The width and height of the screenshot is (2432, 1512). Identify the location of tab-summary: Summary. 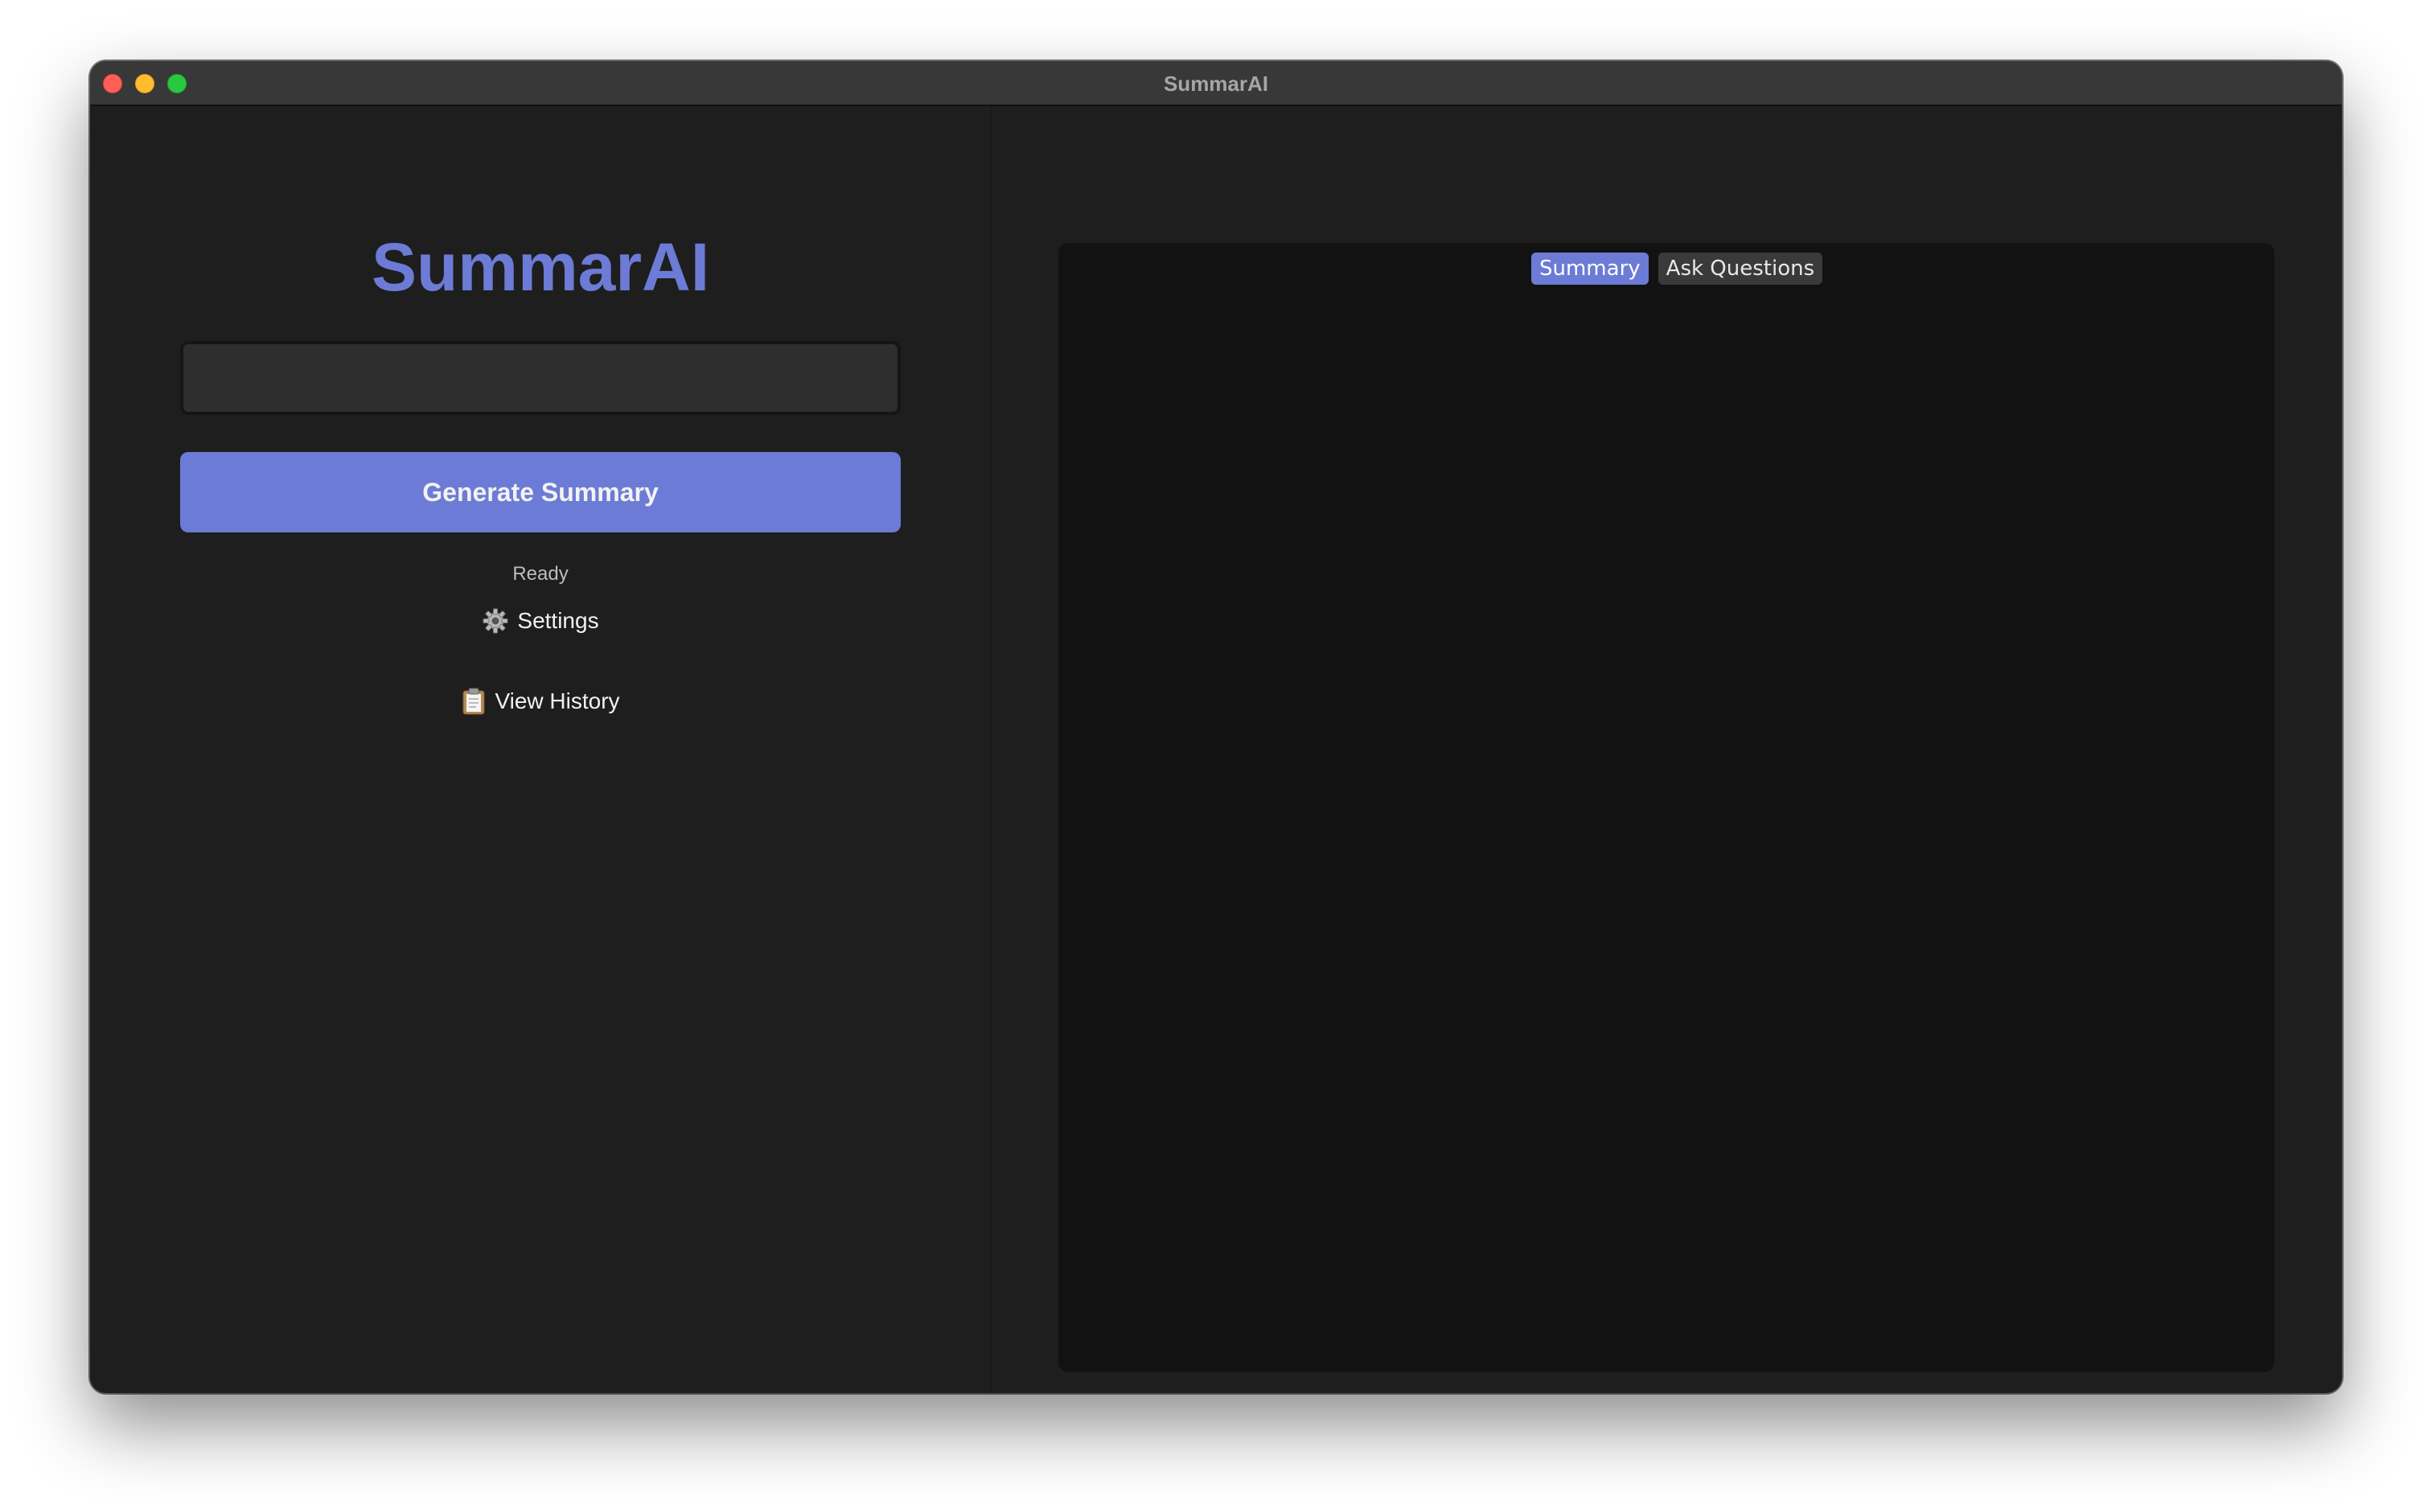
(1590, 269).